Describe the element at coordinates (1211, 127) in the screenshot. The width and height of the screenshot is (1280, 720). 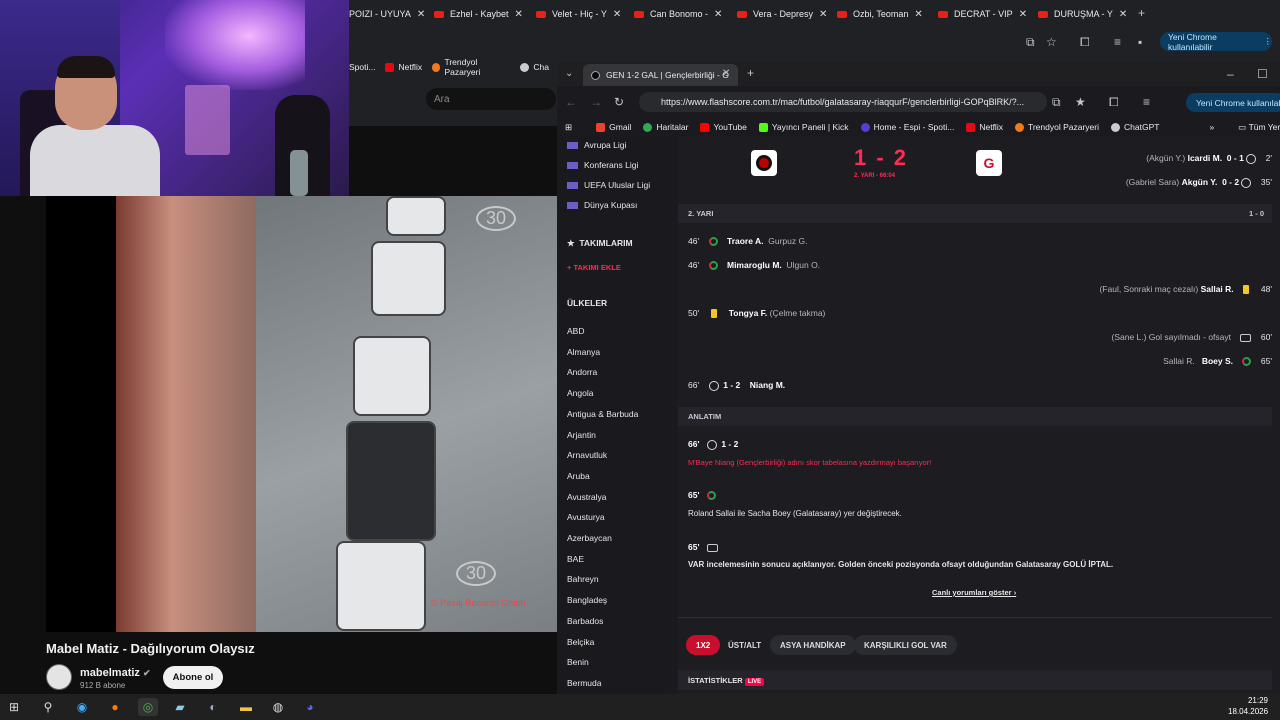
I see `more-bookmarks-icon: »` at that location.